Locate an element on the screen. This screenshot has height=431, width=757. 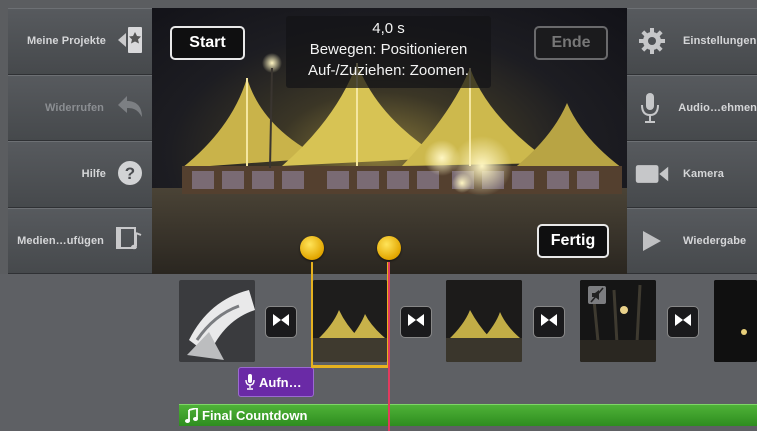
clip-thumbnail-partial is located at coordinates (735, 321).